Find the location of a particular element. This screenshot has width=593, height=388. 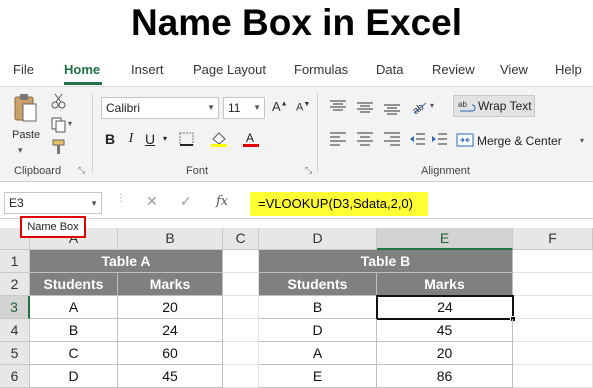

table-a-student-cell: C is located at coordinates (74, 353).